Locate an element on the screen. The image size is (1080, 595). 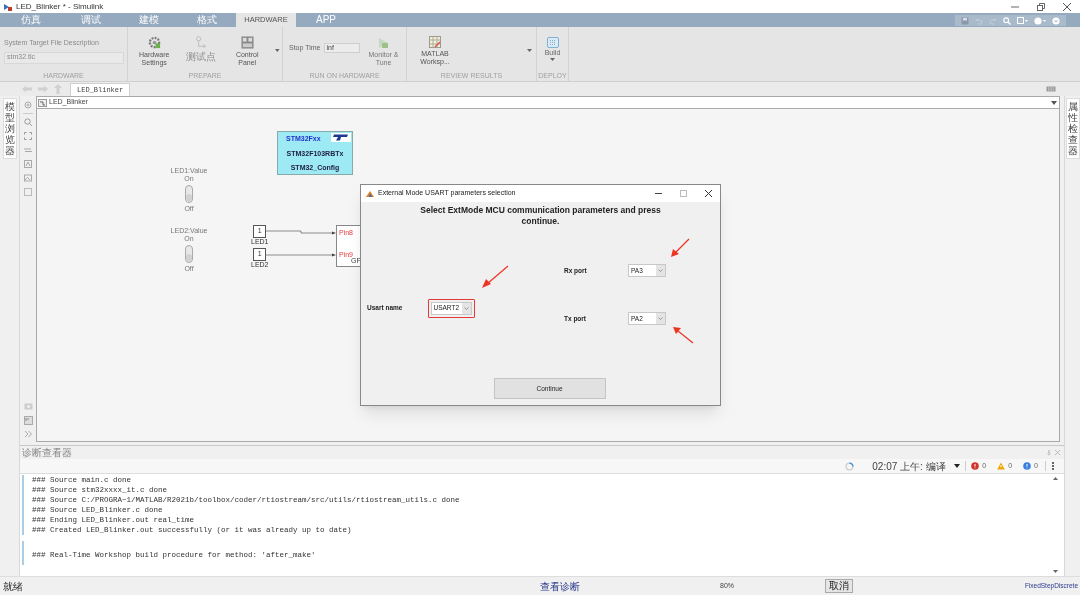
scroll-up-icon is located at coordinates (1055, 478).